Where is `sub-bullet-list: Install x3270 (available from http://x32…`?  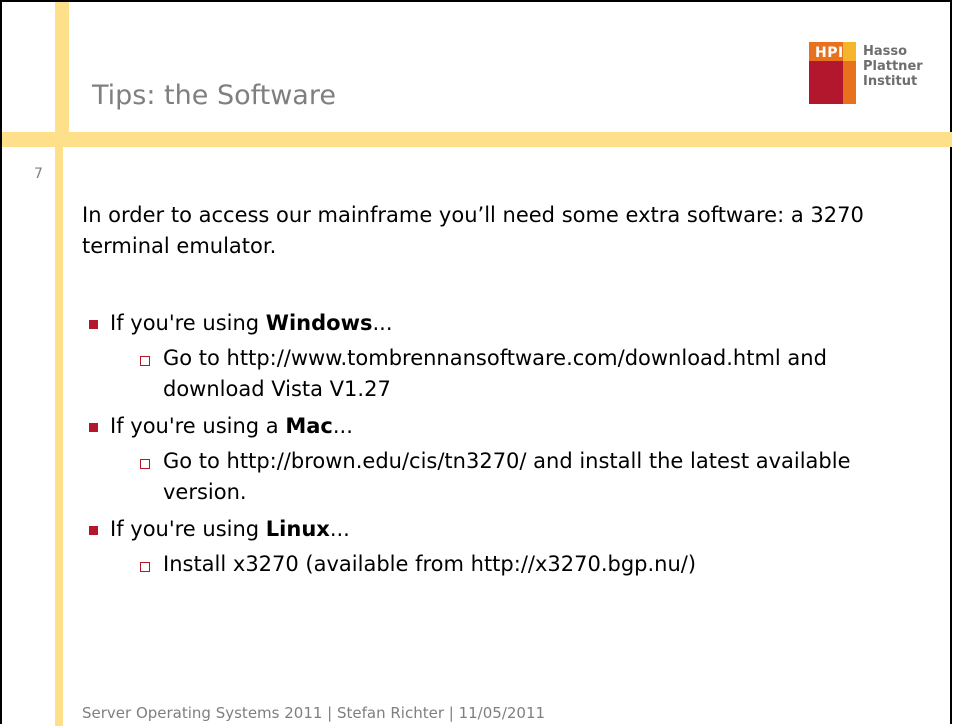 sub-bullet-list: Install x3270 (available from http://x32… is located at coordinates (516, 564).